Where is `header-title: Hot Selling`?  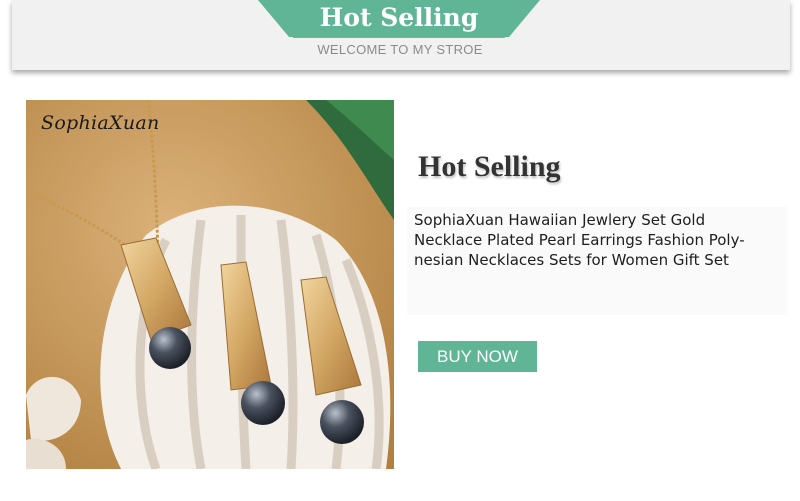
header-title: Hot Selling is located at coordinates (399, 17).